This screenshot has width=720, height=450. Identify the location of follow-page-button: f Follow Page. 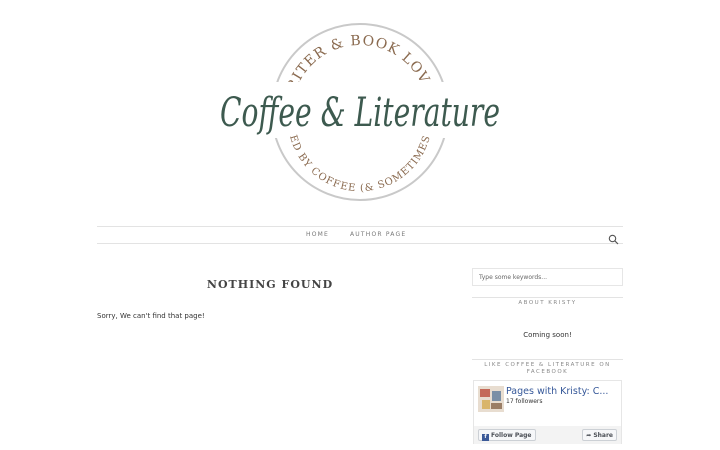
(507, 435).